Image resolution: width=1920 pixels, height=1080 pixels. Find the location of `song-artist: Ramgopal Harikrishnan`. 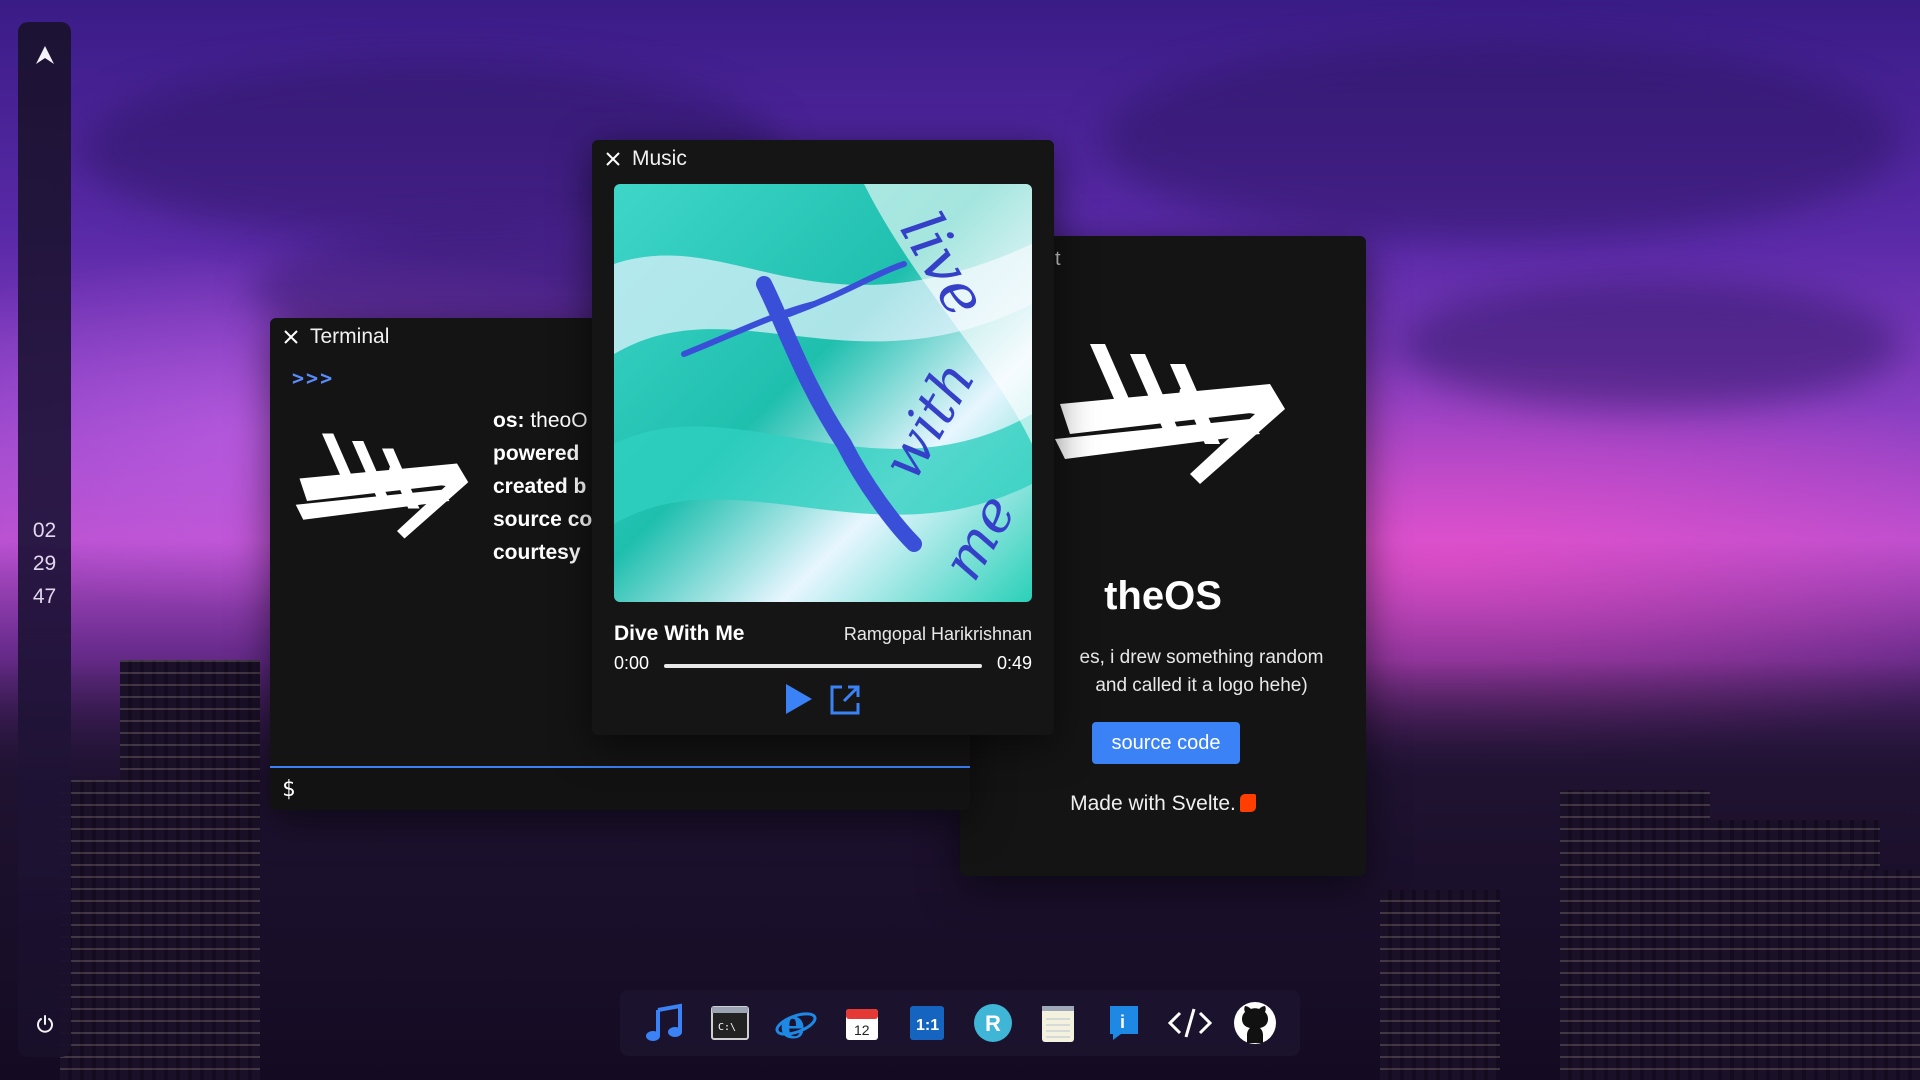

song-artist: Ramgopal Harikrishnan is located at coordinates (937, 634).